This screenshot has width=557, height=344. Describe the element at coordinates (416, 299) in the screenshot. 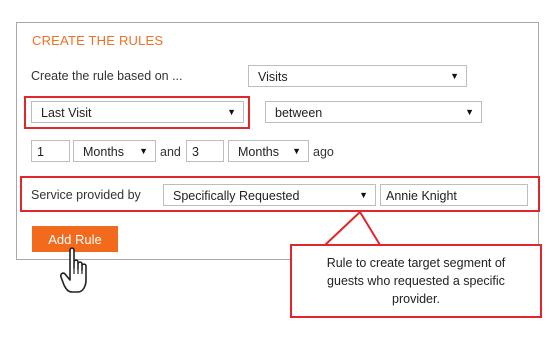

I see `callout-line-3: provider.` at that location.